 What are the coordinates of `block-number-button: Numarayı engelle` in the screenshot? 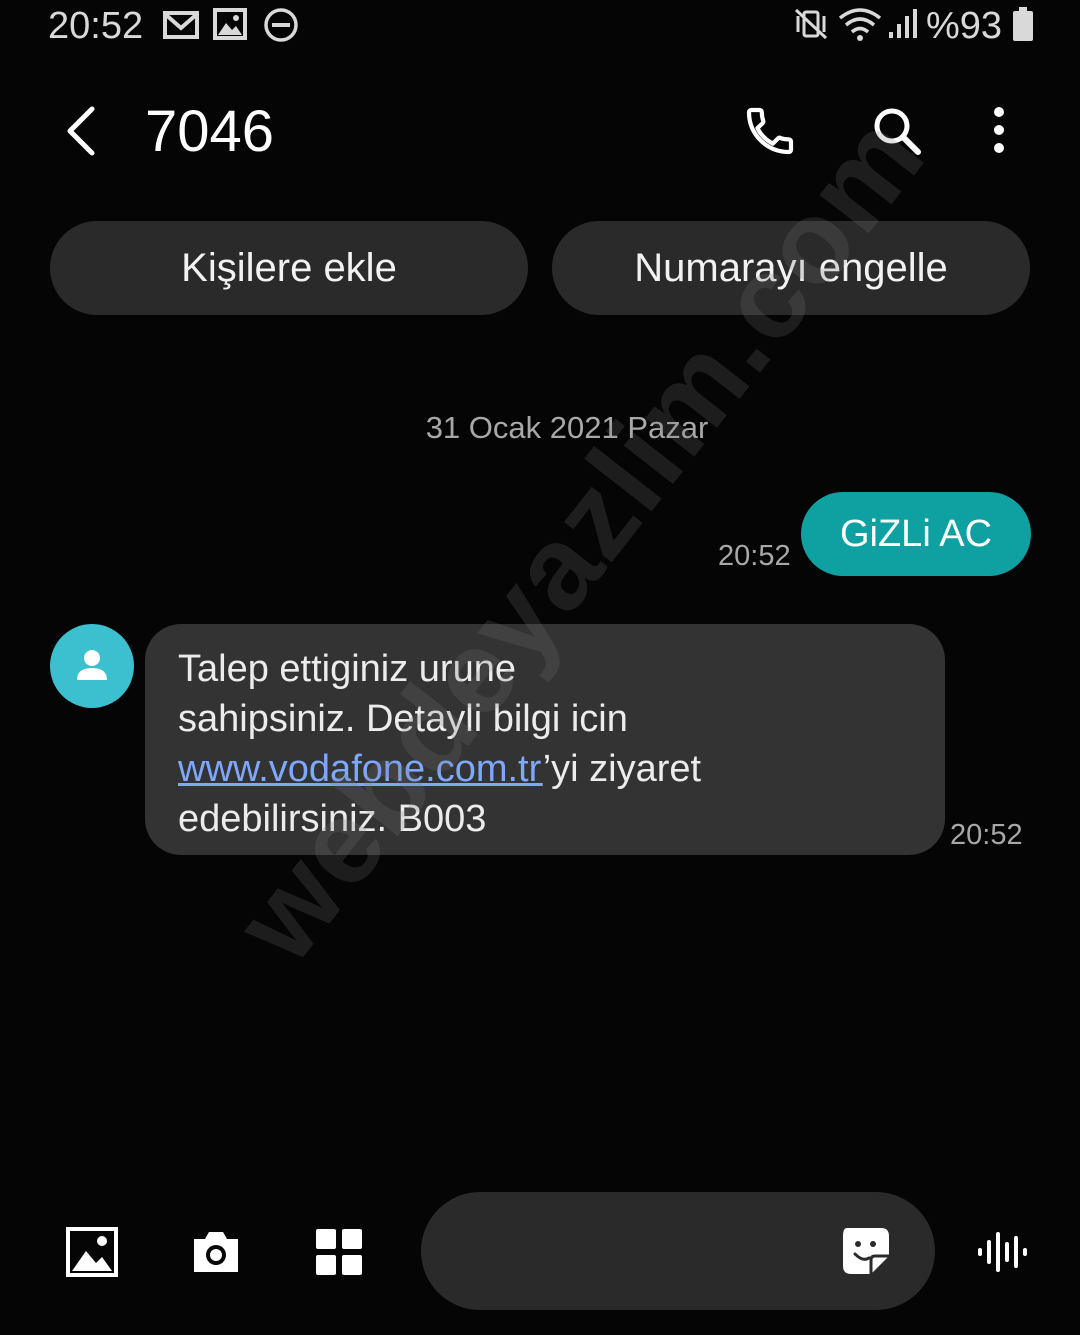 It's located at (791, 268).